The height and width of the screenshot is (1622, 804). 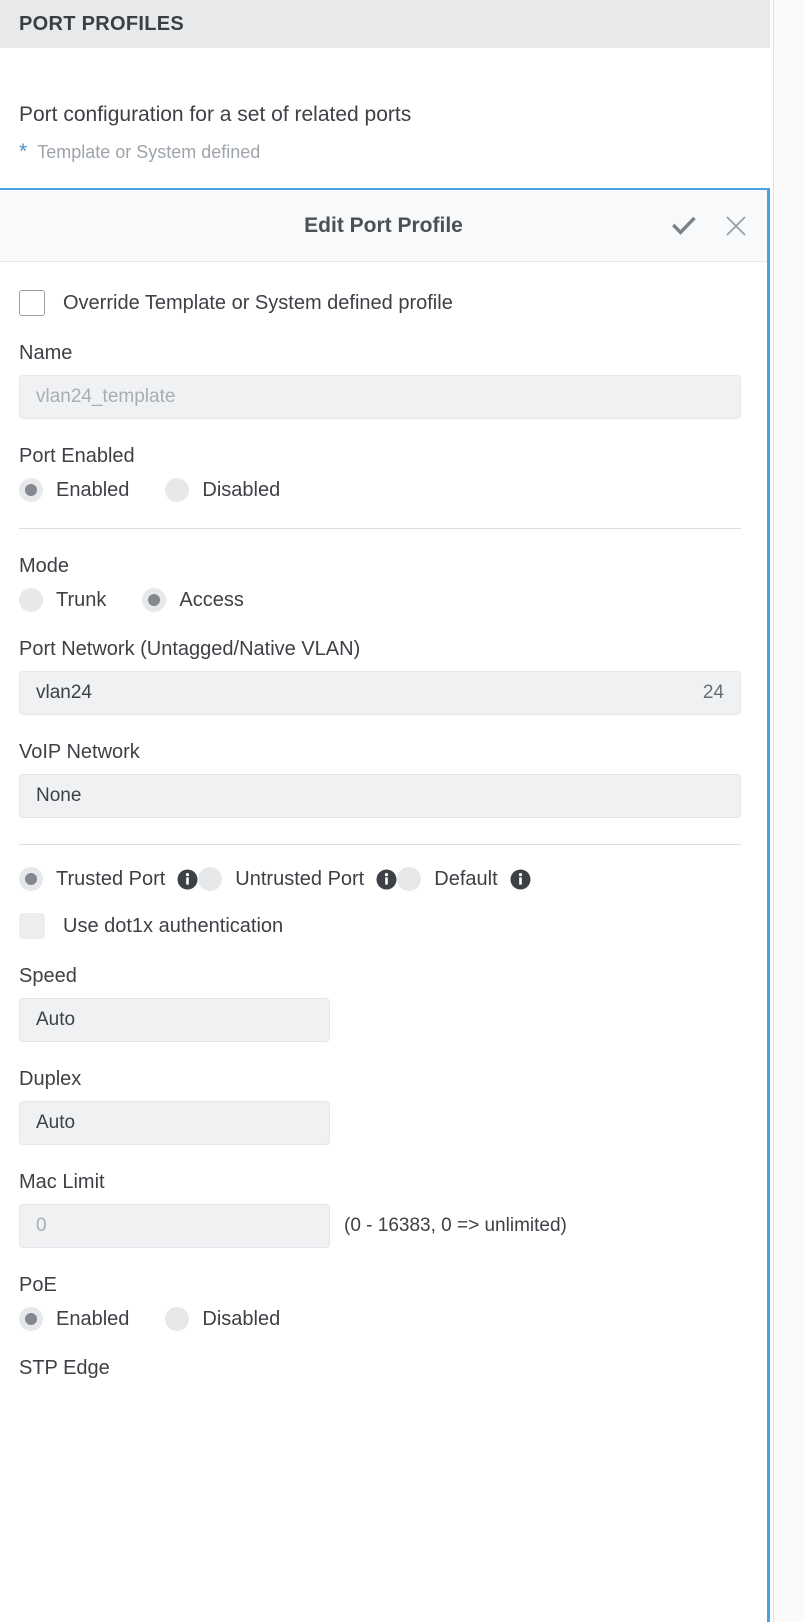 I want to click on page-header: PORT PROFILES, so click(x=385, y=24).